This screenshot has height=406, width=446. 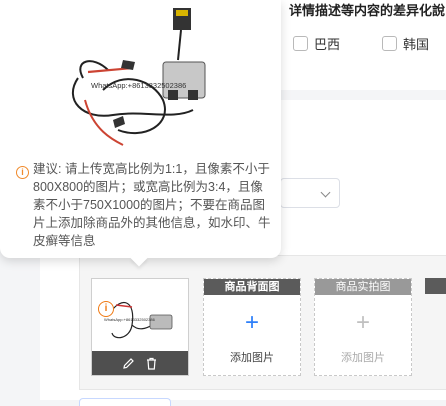 What do you see at coordinates (416, 44) in the screenshot?
I see `checkbox-label: 韩国` at bounding box center [416, 44].